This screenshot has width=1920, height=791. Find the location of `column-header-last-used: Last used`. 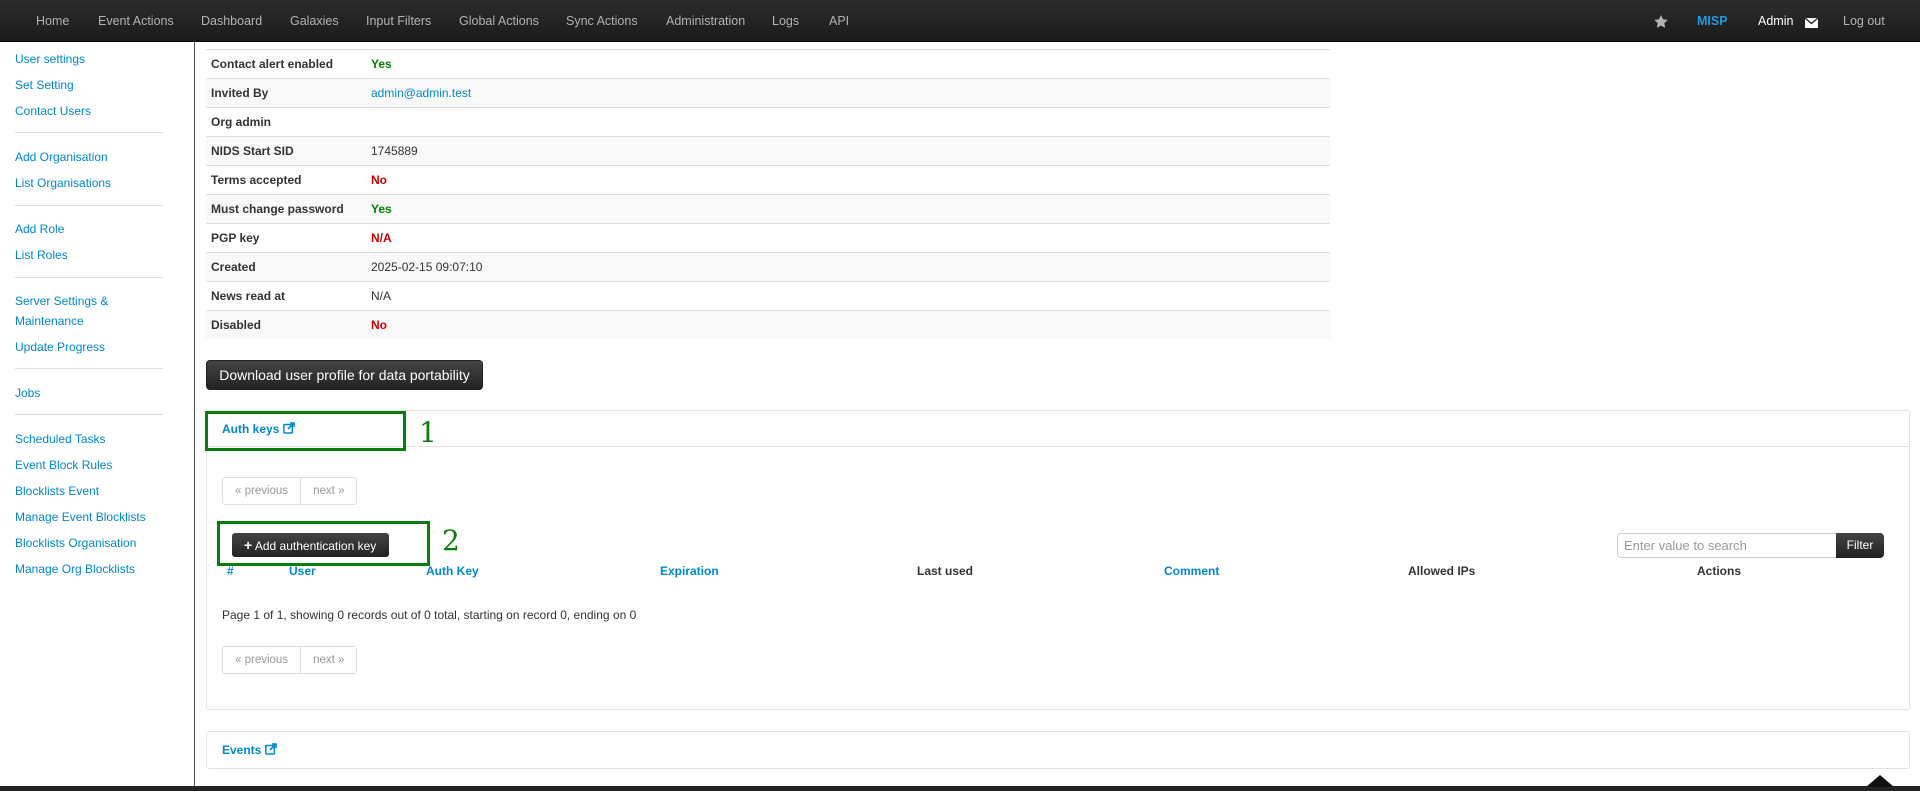

column-header-last-used: Last used is located at coordinates (945, 571).